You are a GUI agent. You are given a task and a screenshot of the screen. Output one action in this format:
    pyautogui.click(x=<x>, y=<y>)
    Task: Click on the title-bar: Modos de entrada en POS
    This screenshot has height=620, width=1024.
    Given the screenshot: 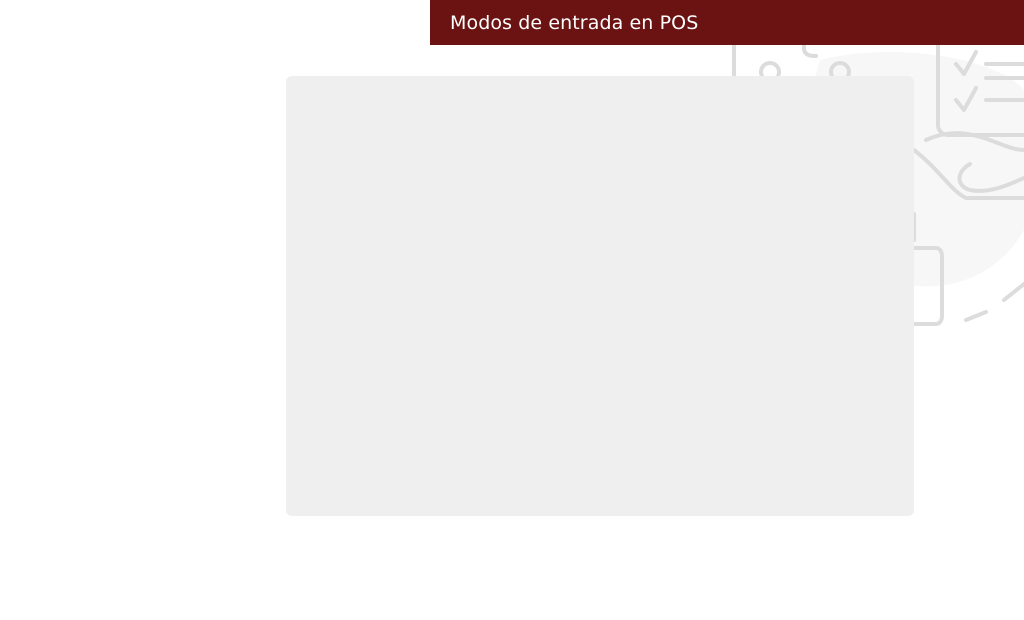 What is the action you would take?
    pyautogui.click(x=727, y=22)
    